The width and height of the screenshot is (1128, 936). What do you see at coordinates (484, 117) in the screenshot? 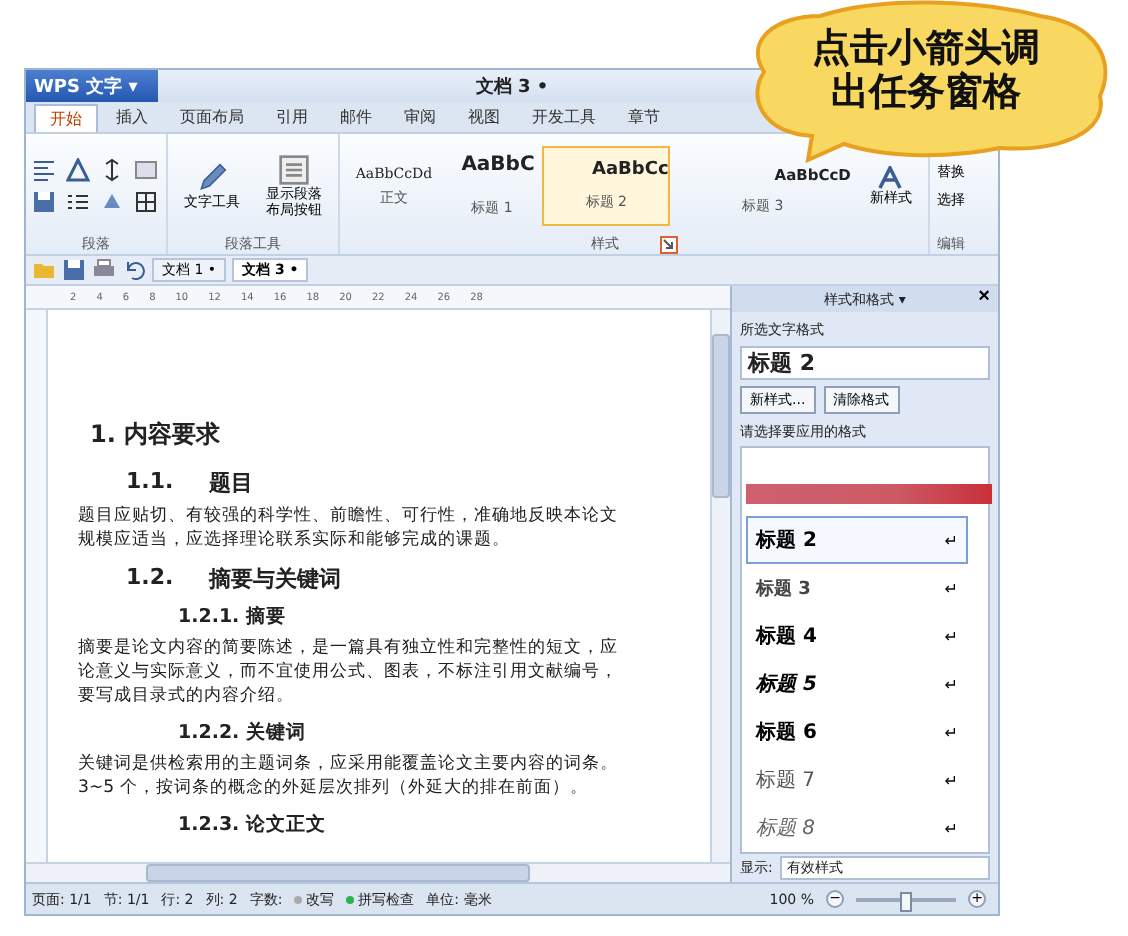
I see `menu-tab: 视图` at bounding box center [484, 117].